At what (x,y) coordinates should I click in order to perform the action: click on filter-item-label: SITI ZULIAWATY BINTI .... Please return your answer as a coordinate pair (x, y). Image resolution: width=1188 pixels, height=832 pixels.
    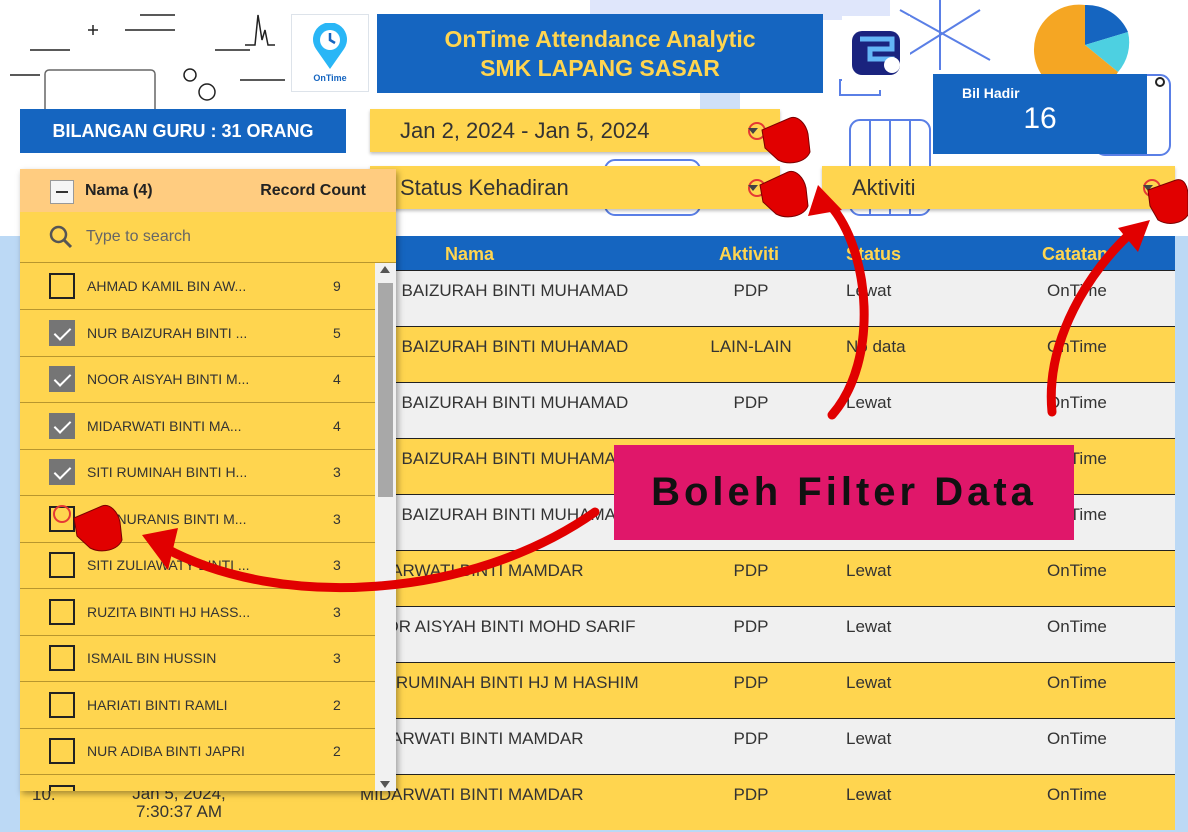
    Looking at the image, I should click on (168, 565).